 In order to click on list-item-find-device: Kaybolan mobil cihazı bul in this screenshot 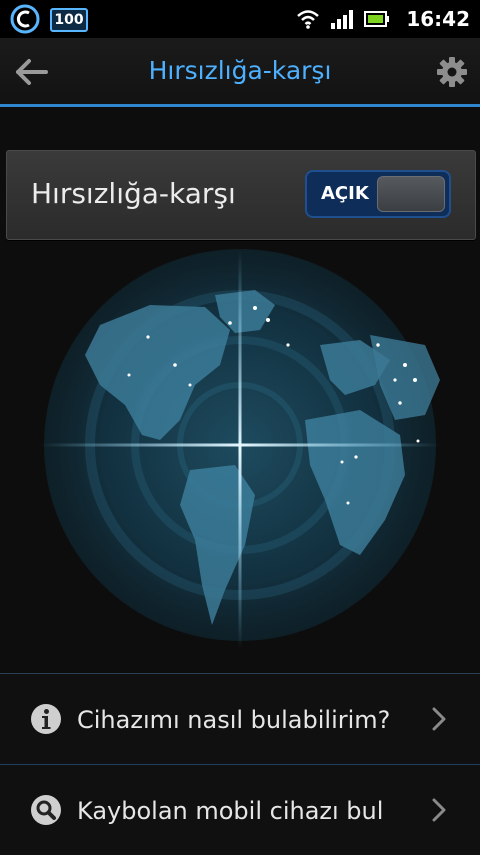, I will do `click(240, 809)`.